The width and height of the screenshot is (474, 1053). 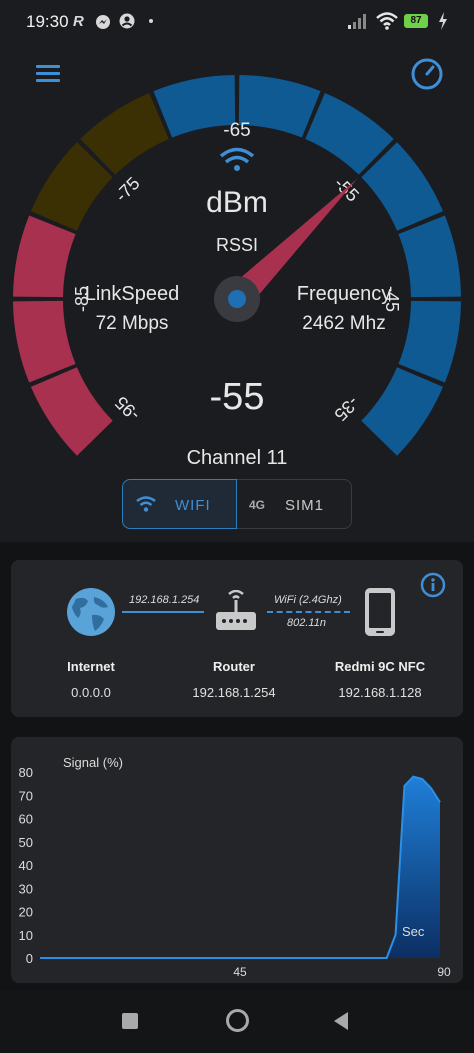 What do you see at coordinates (132, 323) in the screenshot?
I see `link-speed-value: 72 Mbps` at bounding box center [132, 323].